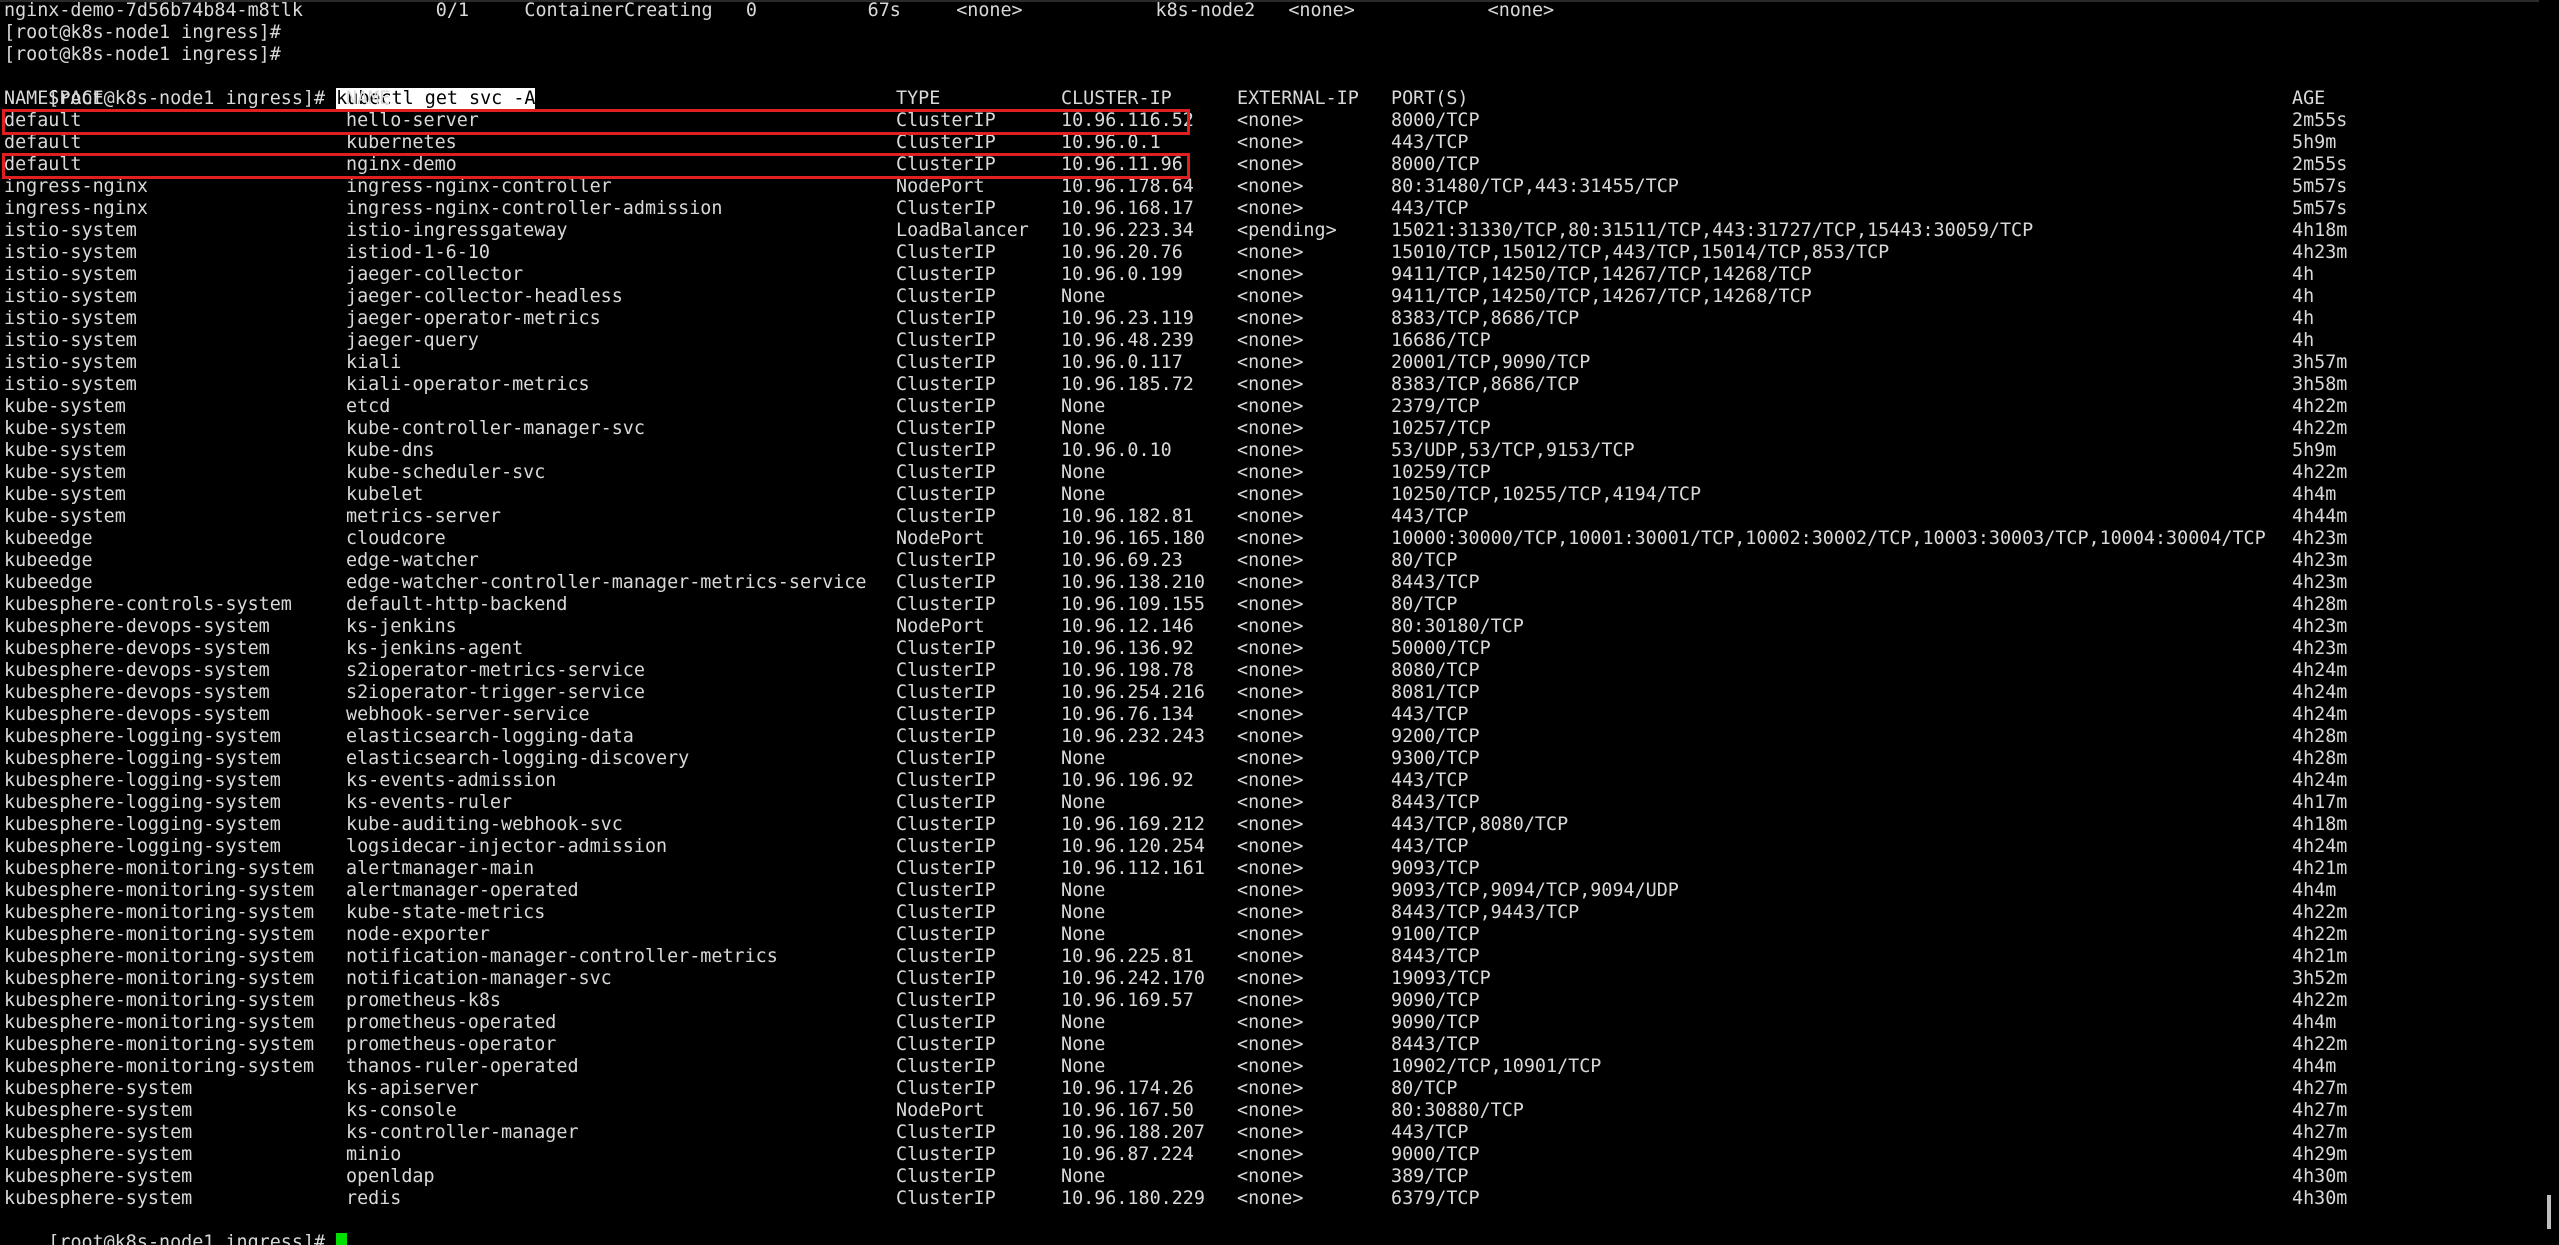 Image resolution: width=2559 pixels, height=1245 pixels. Describe the element at coordinates (1127, 384) in the screenshot. I see `cell-cluster-ip: 10.96.185.72` at that location.